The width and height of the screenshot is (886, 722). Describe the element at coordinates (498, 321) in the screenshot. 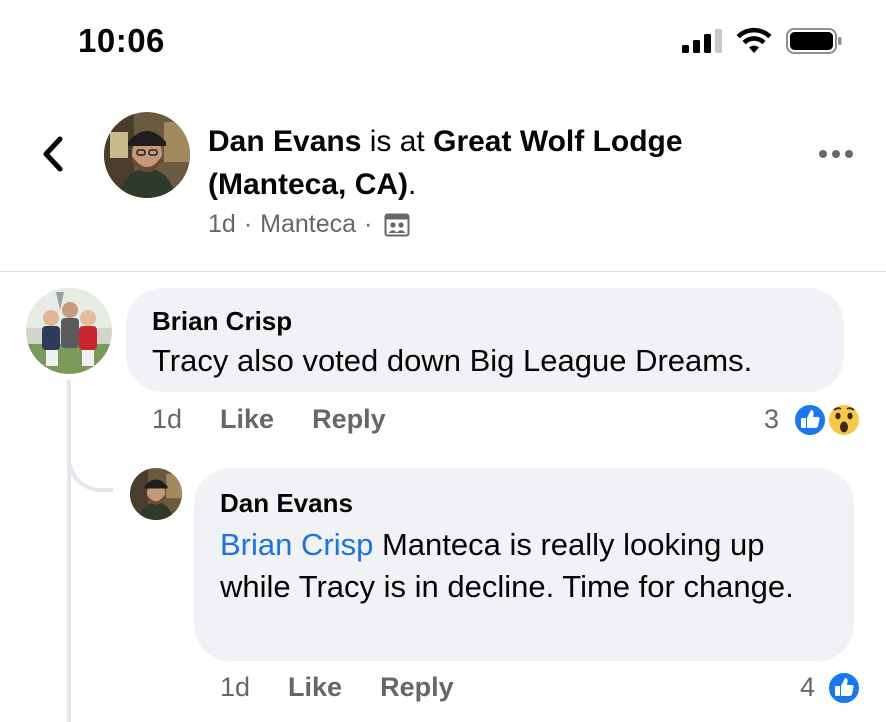

I see `comment-author: Brian Crisp` at that location.